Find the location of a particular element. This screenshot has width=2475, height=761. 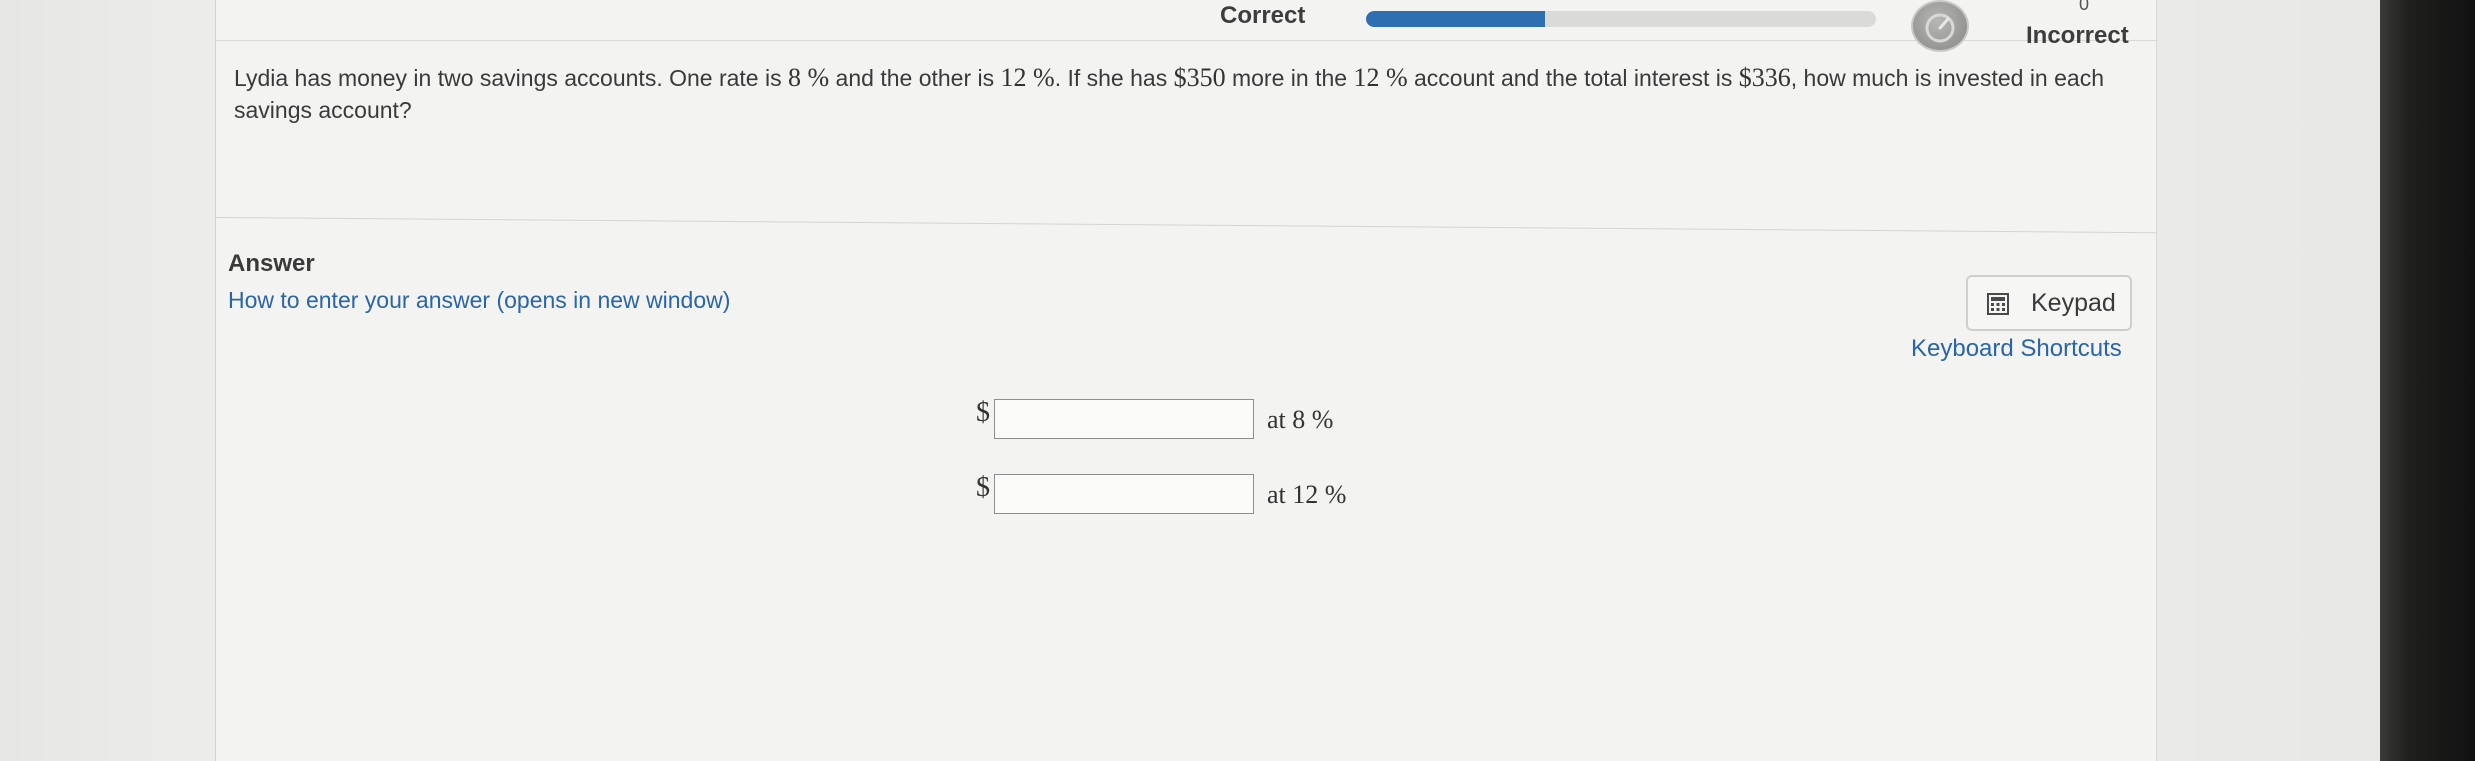

answer-heading: Answer is located at coordinates (271, 263).